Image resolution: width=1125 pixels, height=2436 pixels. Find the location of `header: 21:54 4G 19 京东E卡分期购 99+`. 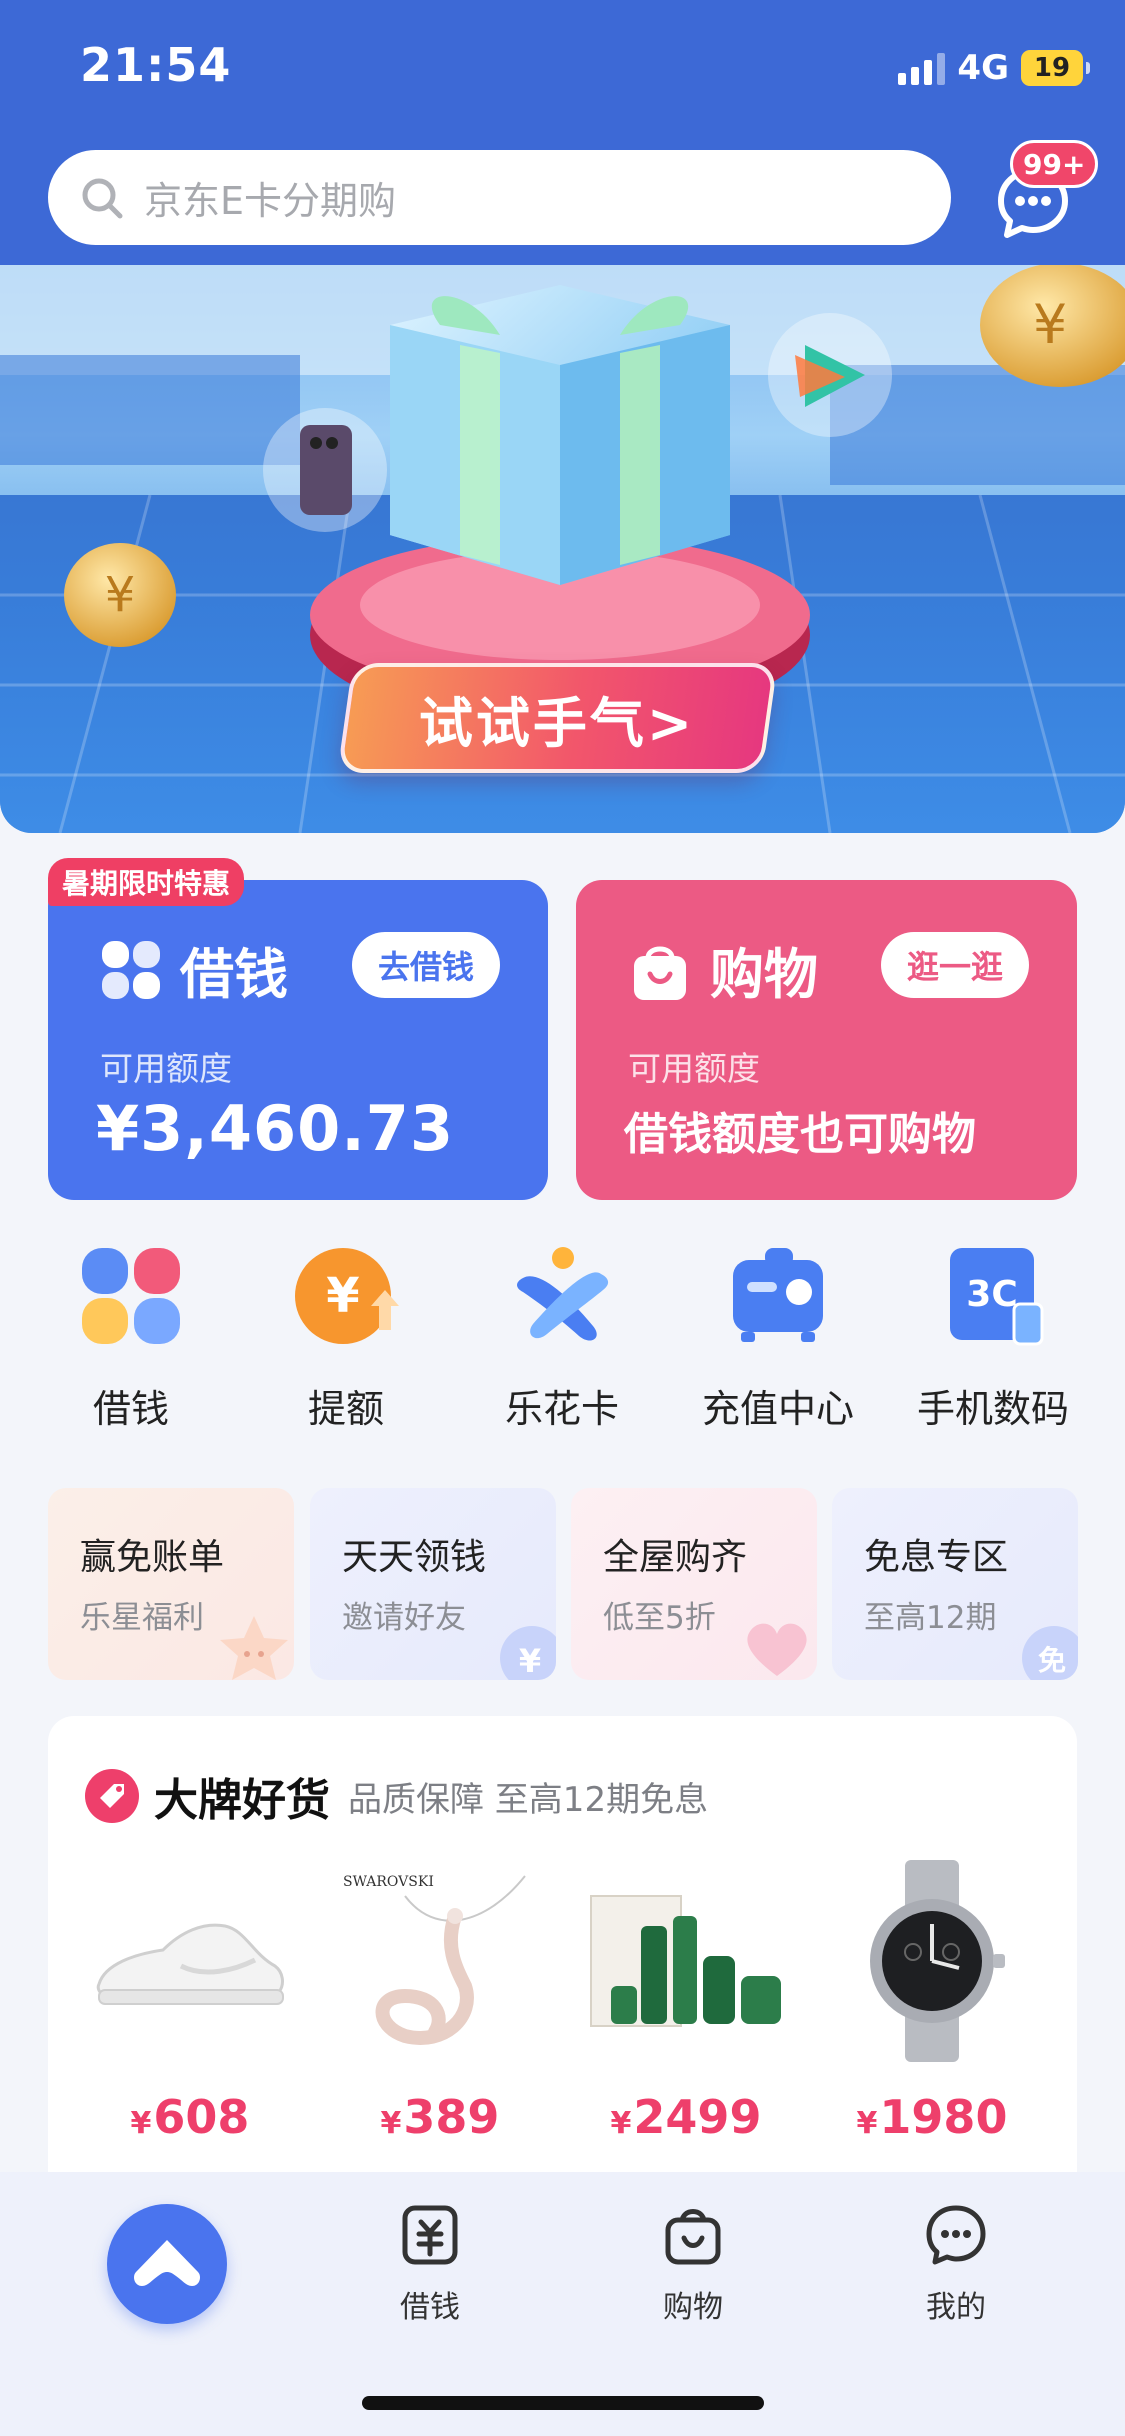

header: 21:54 4G 19 京东E卡分期购 99+ is located at coordinates (562, 132).